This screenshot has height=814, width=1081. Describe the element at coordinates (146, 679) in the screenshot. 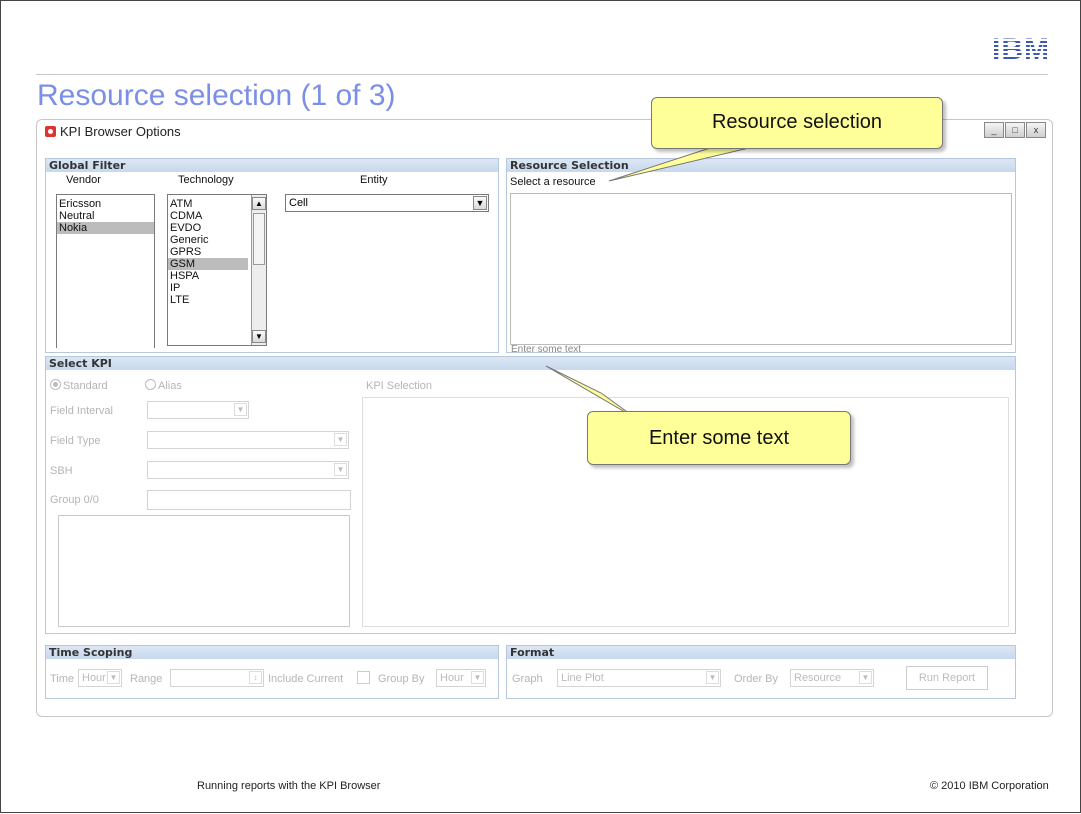

I see `range-label: Range` at that location.